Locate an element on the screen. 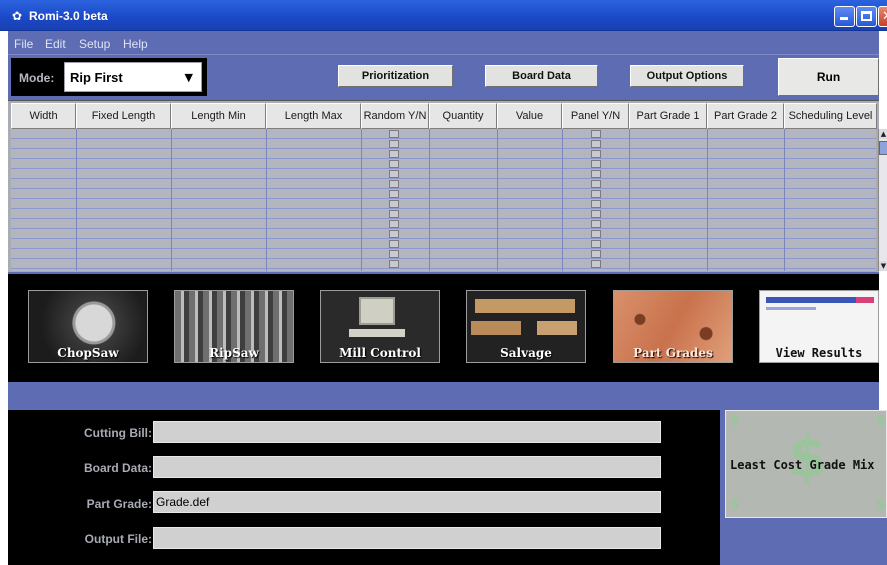 The width and height of the screenshot is (887, 565). col-random: Random Y/N is located at coordinates (395, 116).